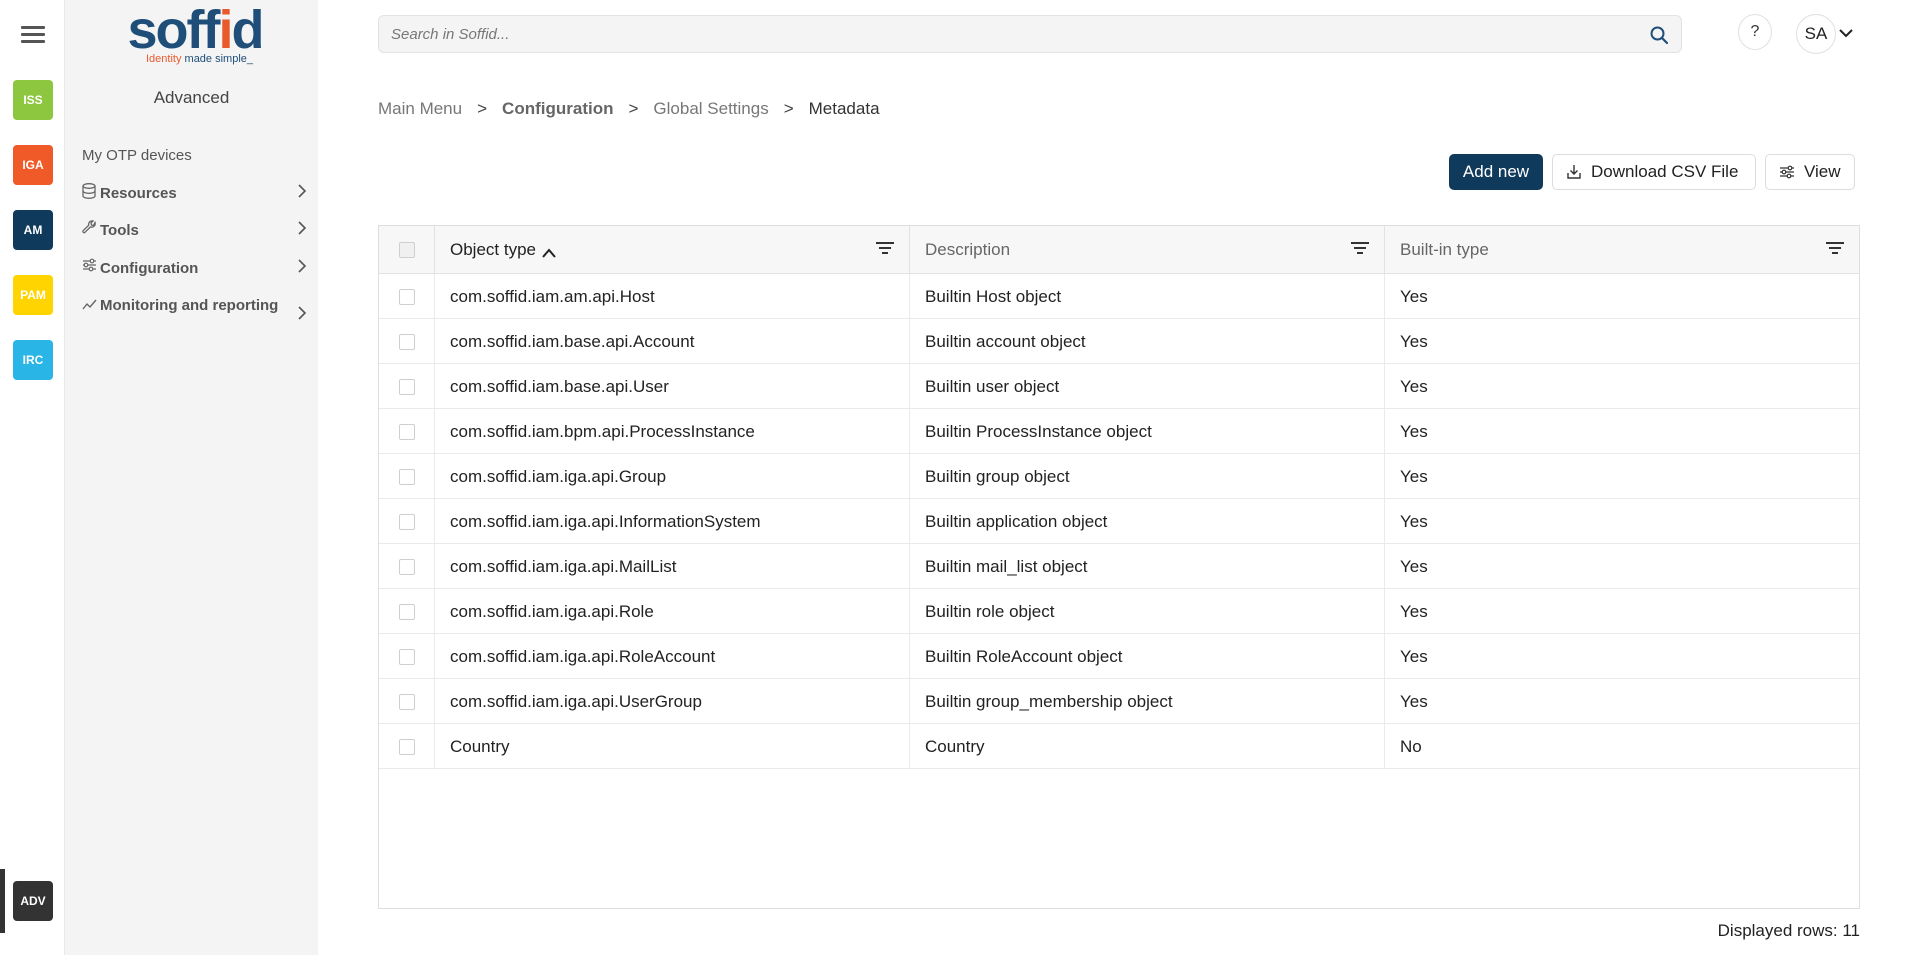 Image resolution: width=1918 pixels, height=955 pixels. What do you see at coordinates (1147, 566) in the screenshot?
I see `cell-description: Builtin mail_list object` at bounding box center [1147, 566].